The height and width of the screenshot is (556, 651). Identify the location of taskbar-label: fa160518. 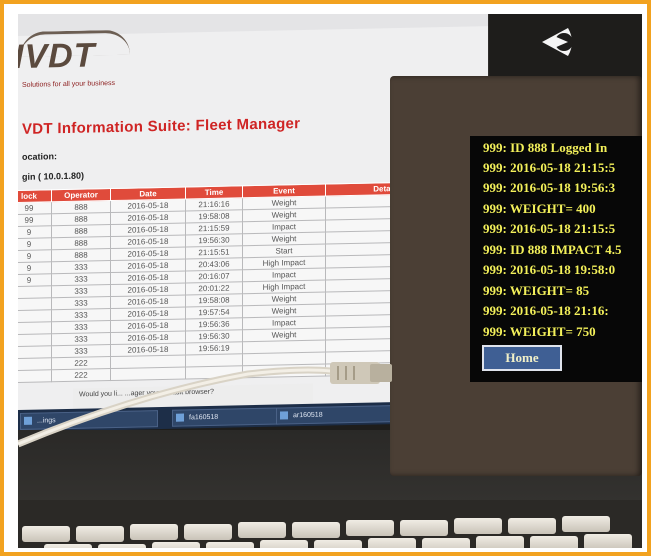
(204, 417).